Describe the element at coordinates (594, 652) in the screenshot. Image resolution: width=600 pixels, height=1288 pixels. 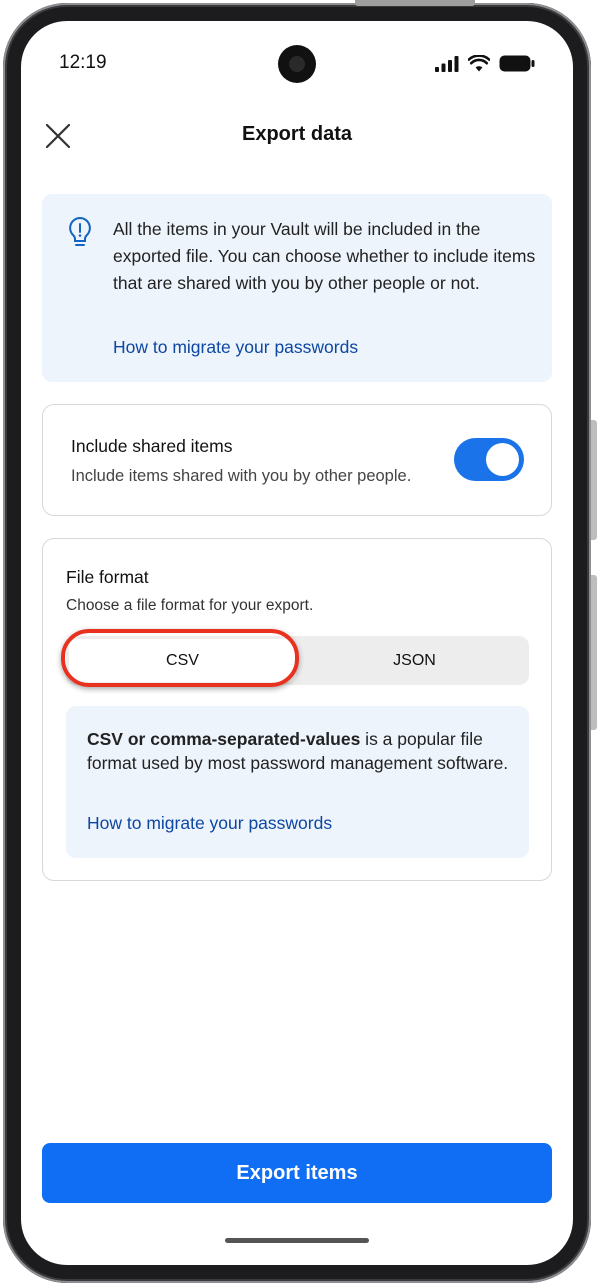
I see `phone-power-button` at that location.